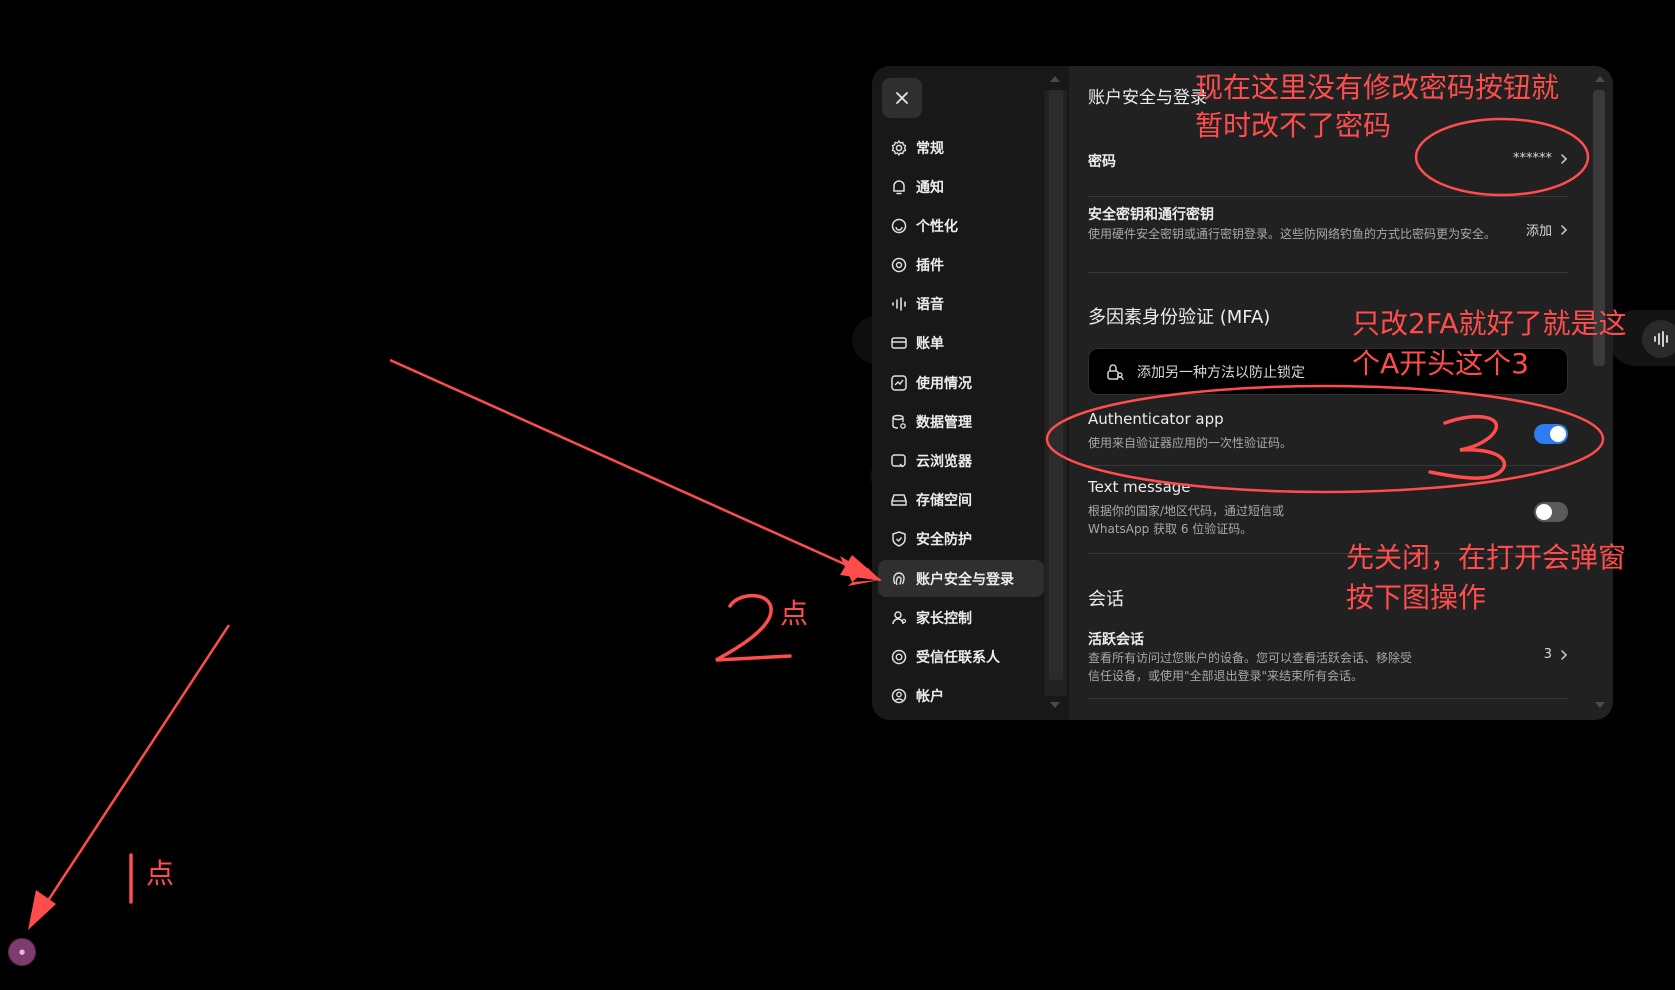  I want to click on authenticator-row: Authenticator app 使用来自验证器应用的一次性验证码。, so click(1328, 434).